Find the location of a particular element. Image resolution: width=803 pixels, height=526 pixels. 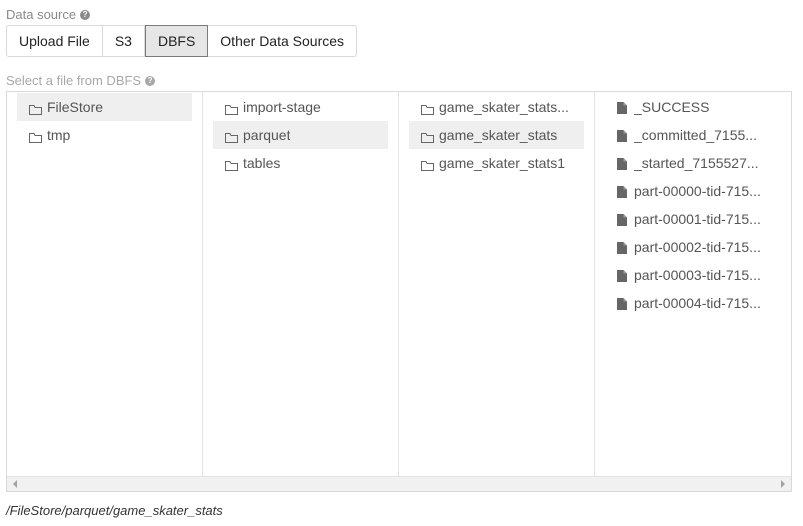

folder-item: game_skater_stats is located at coordinates (496, 135).